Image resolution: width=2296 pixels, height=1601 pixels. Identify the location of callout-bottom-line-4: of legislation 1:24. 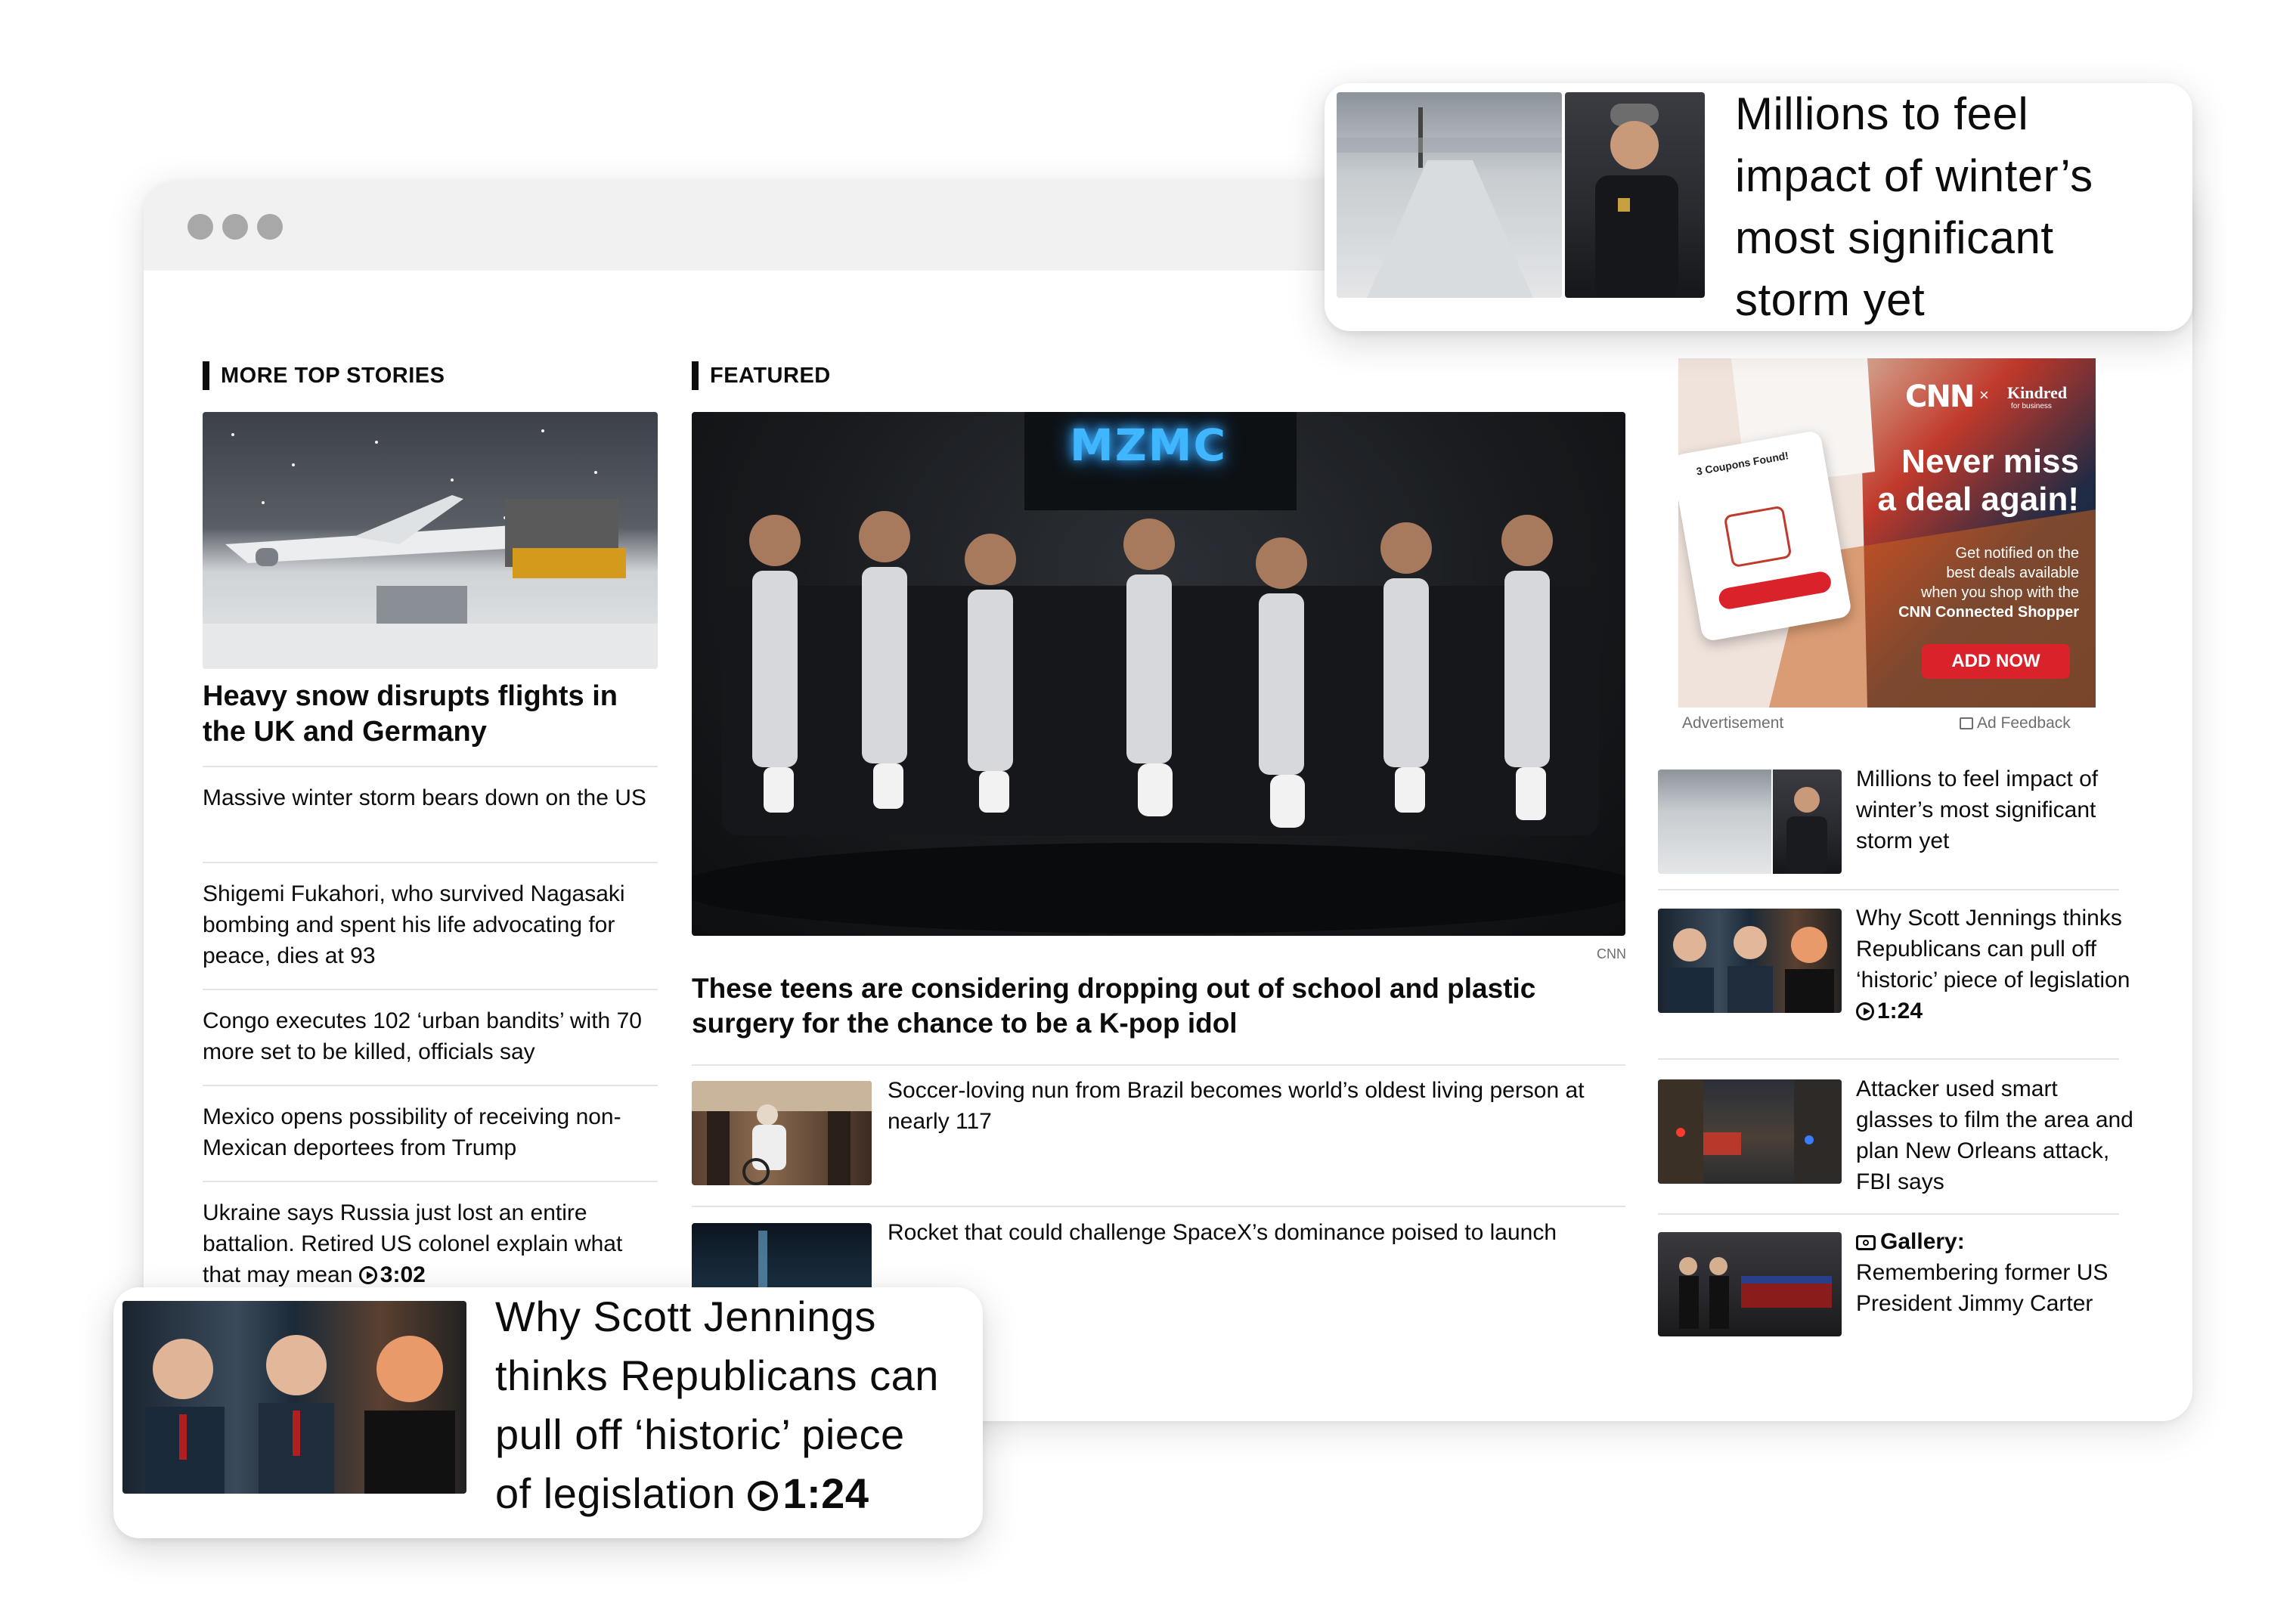
(717, 1494).